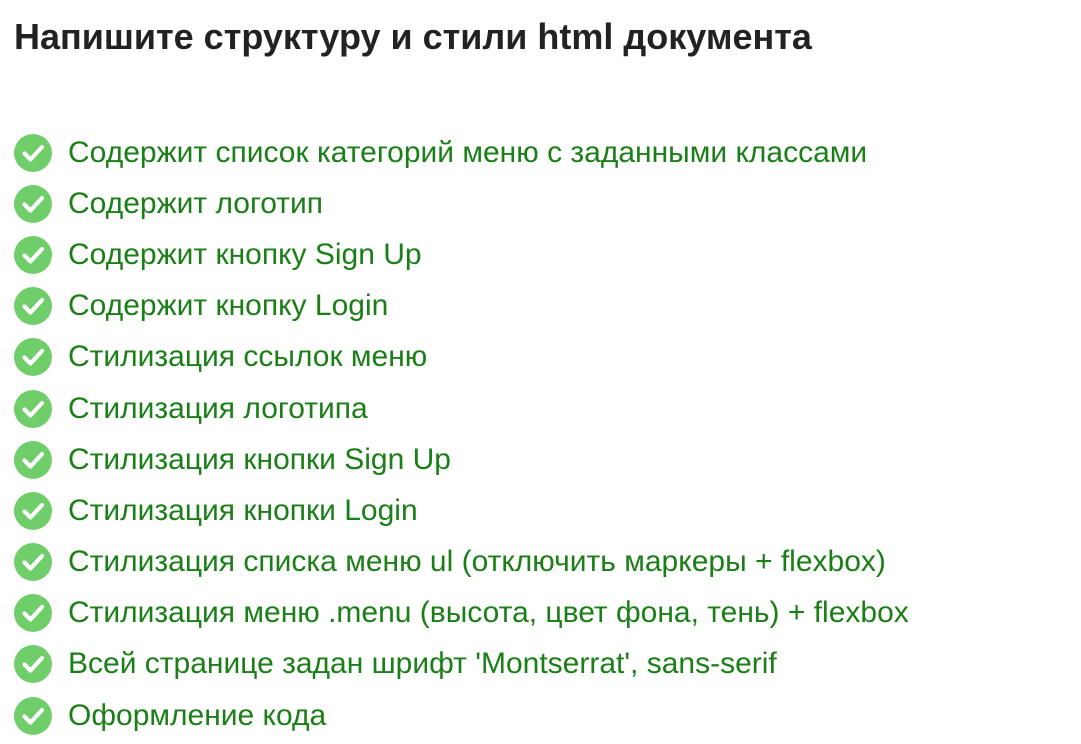  I want to click on checklist-item-label: Стилизация кнопки Login, so click(243, 510).